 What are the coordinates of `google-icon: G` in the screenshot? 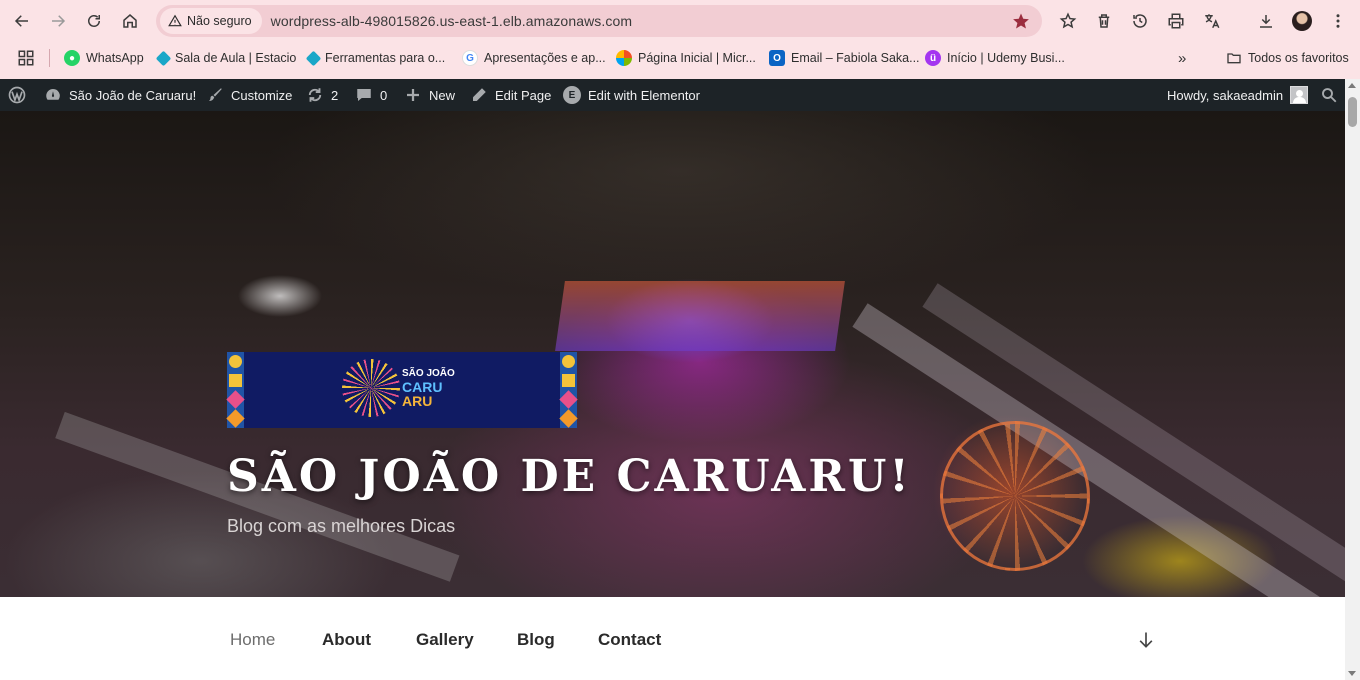 It's located at (470, 58).